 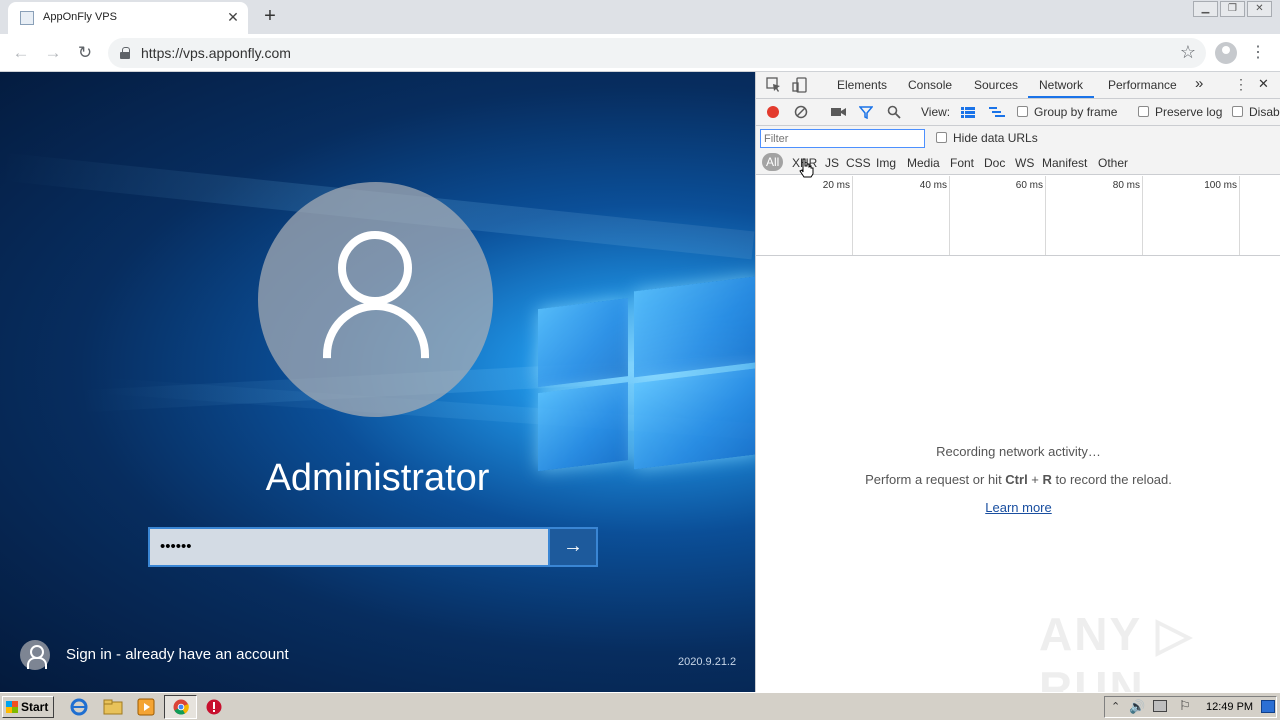 I want to click on preserve-log-checkbox, so click(x=1143, y=111).